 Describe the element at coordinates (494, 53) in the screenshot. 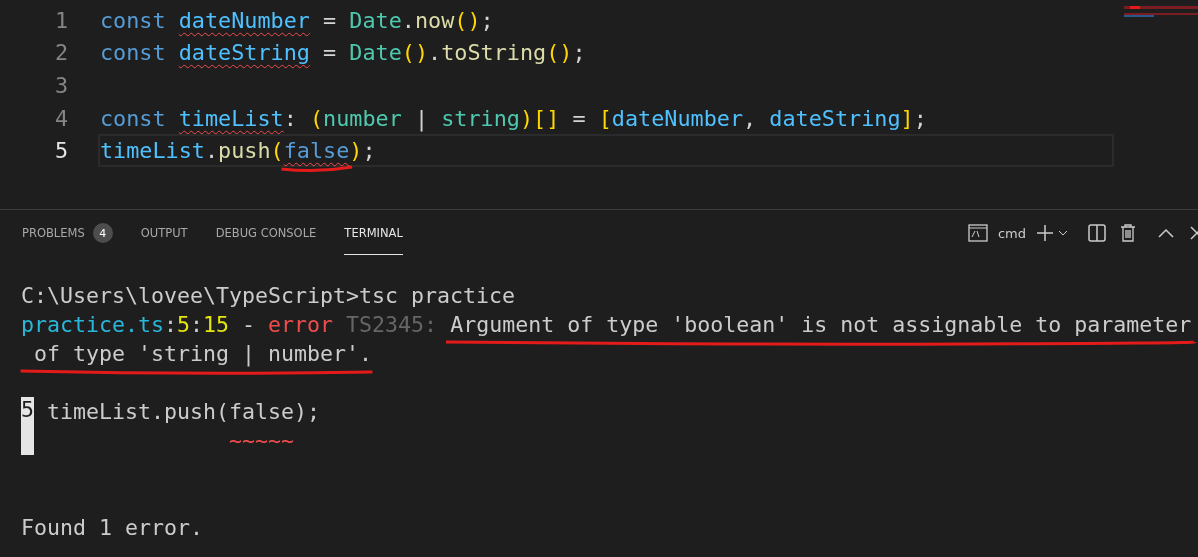

I see `code-token: toString` at that location.